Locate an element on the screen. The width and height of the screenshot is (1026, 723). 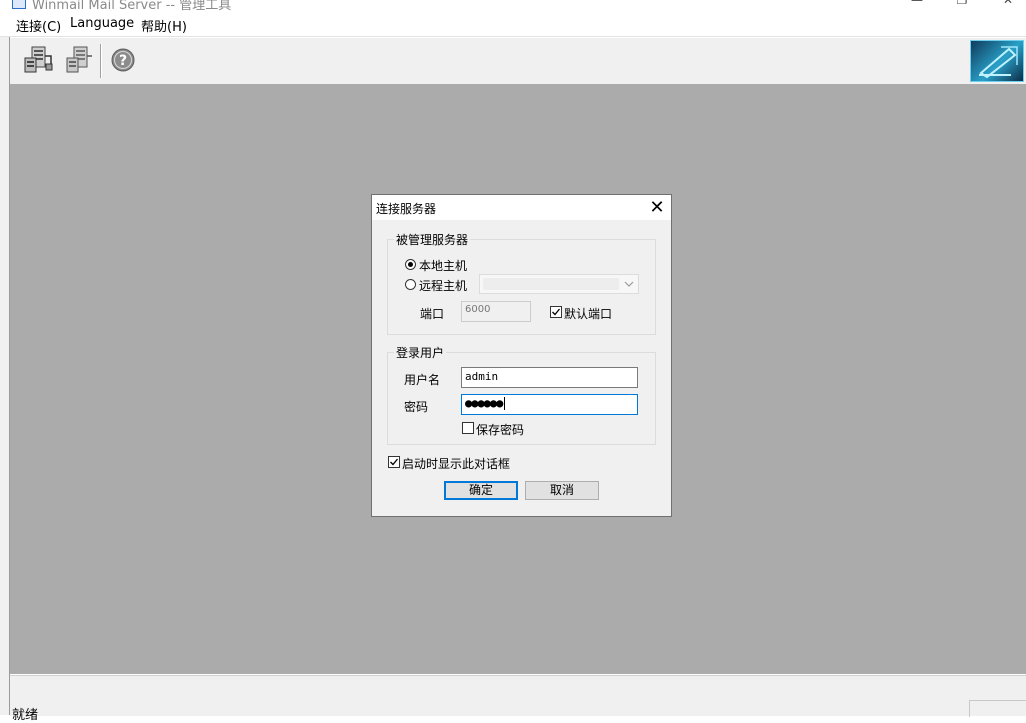
disconnect-server-button is located at coordinates (80, 60).